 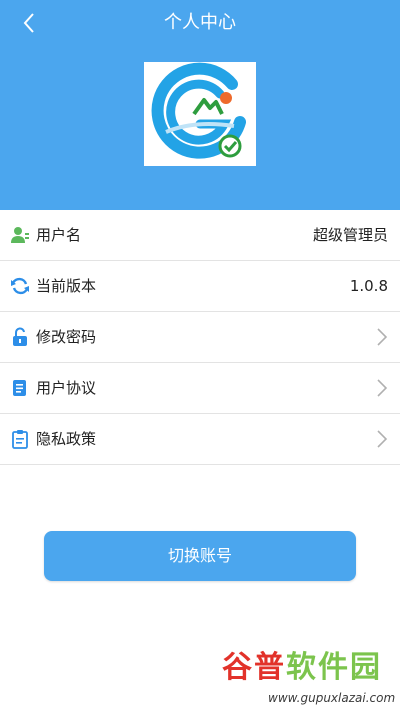 What do you see at coordinates (66, 439) in the screenshot?
I see `privacy-policy-label: 隐私政策` at bounding box center [66, 439].